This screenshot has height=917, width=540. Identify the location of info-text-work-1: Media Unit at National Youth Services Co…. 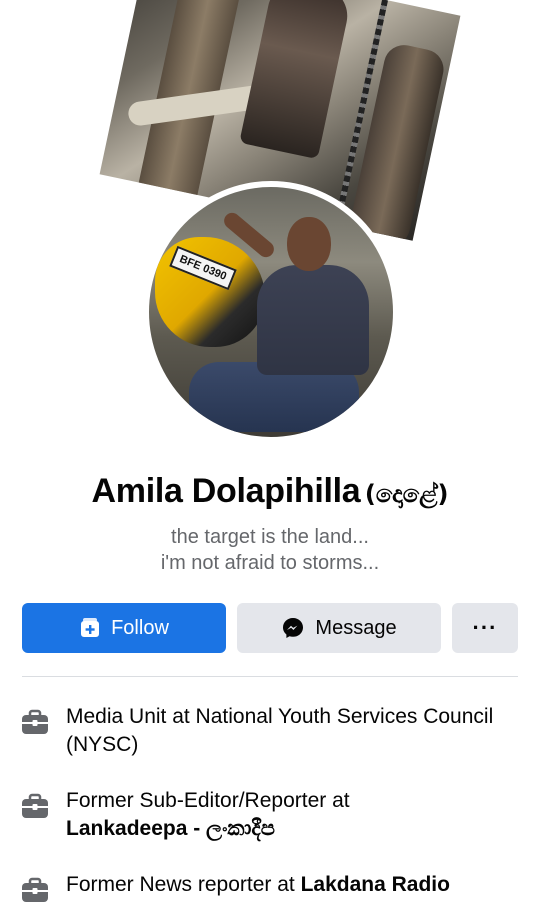
(293, 731).